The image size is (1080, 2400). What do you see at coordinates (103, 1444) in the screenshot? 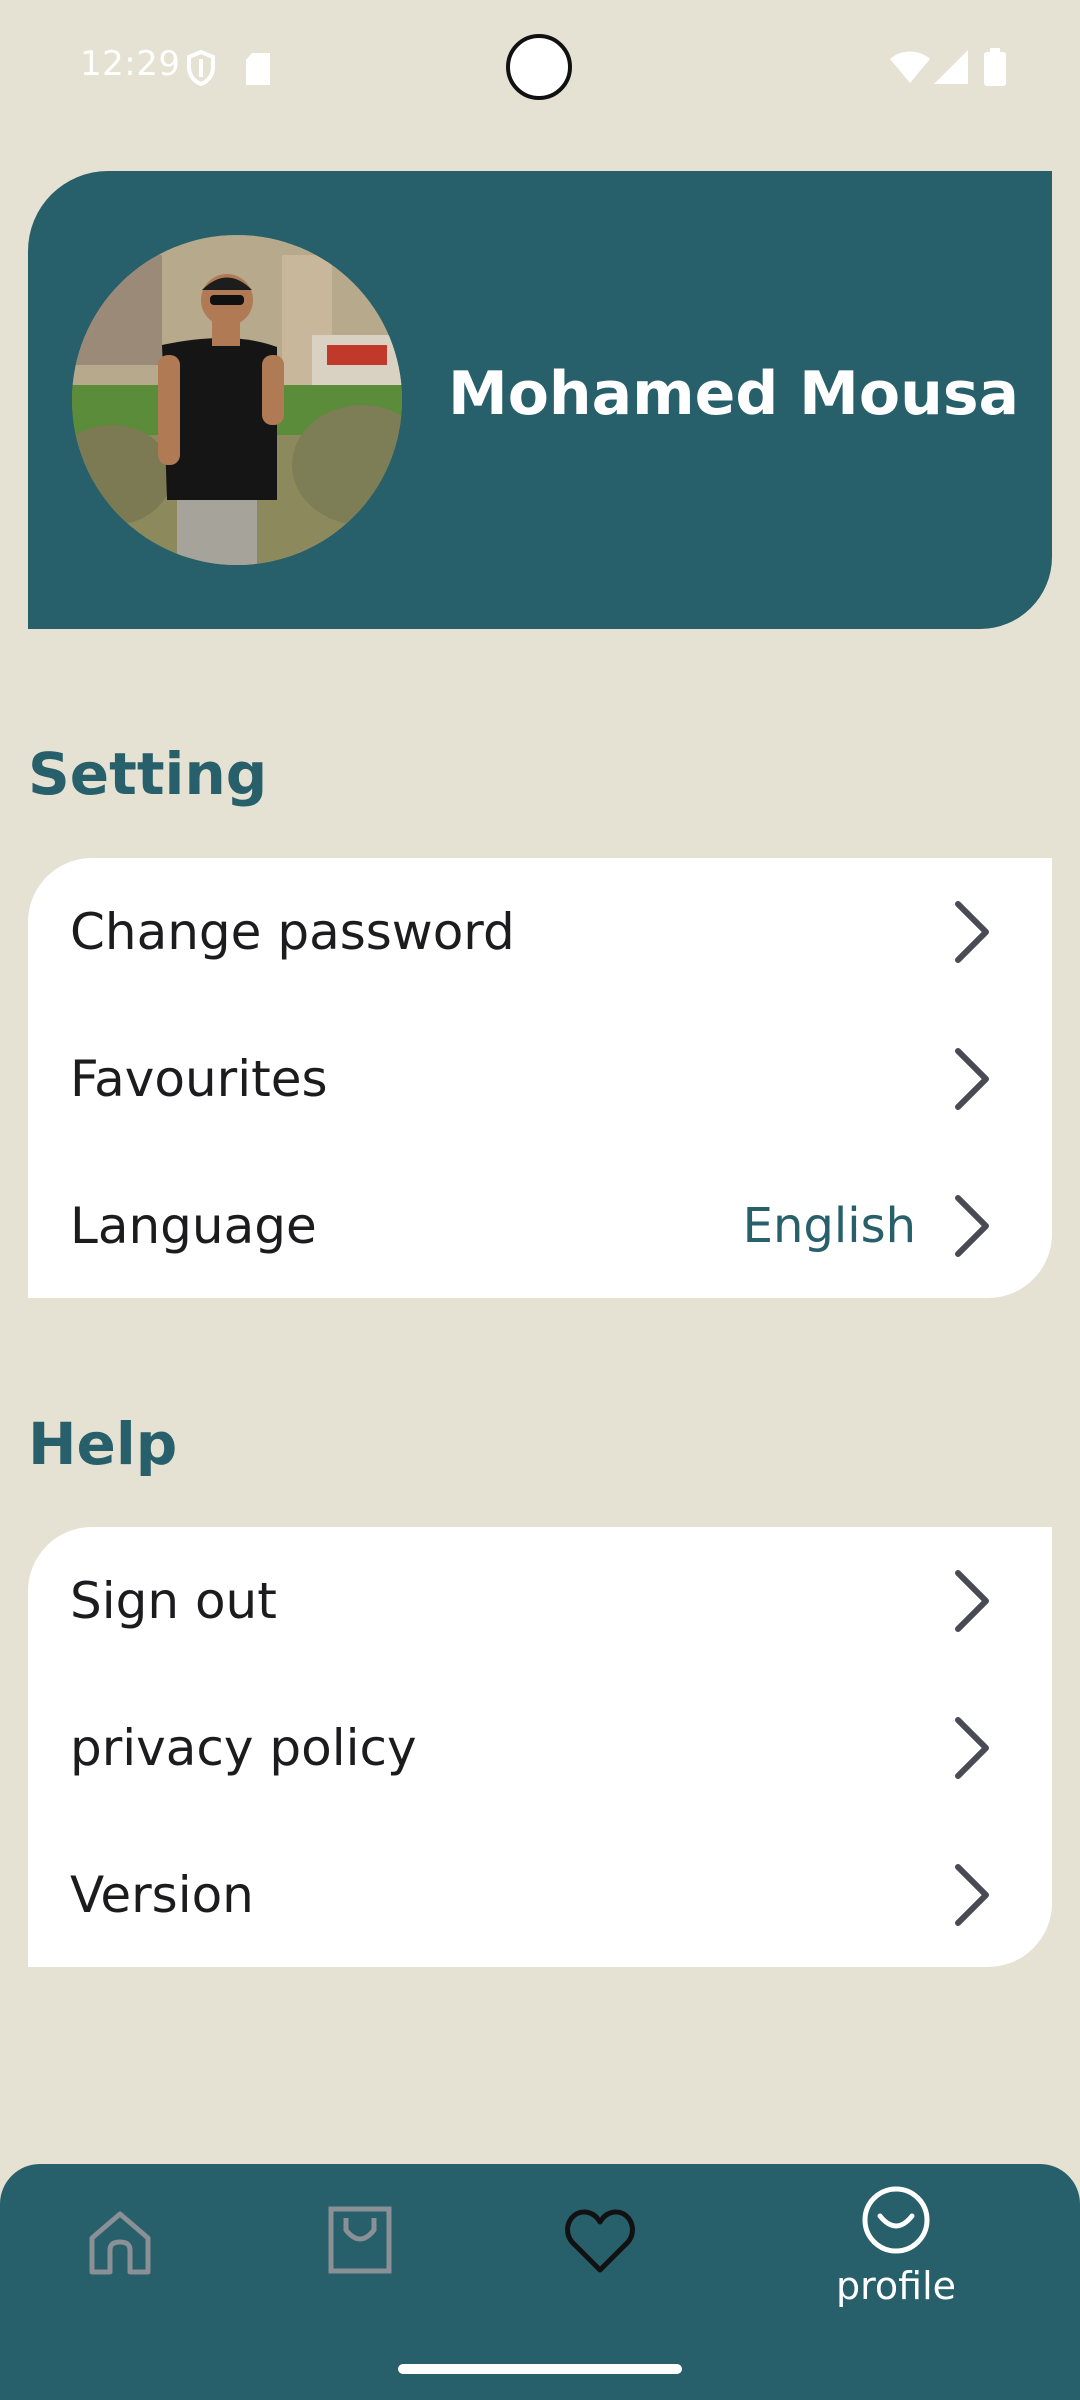
I see `help-section-title: Help` at bounding box center [103, 1444].